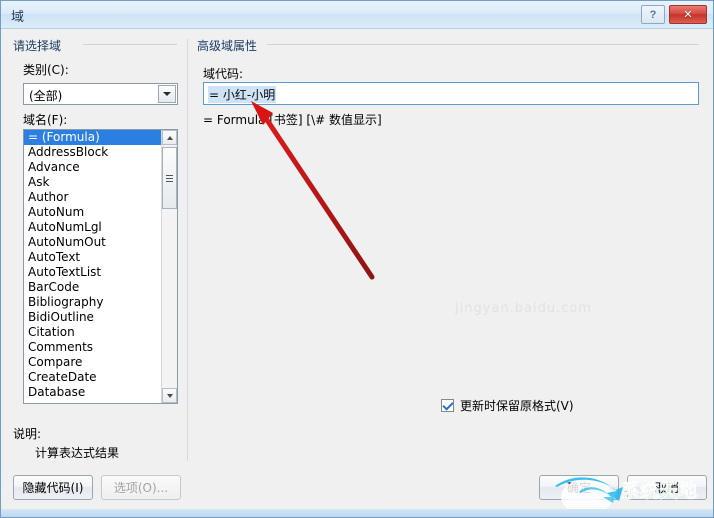 This screenshot has width=714, height=518. I want to click on title-bar: 域 ? ✕, so click(357, 15).